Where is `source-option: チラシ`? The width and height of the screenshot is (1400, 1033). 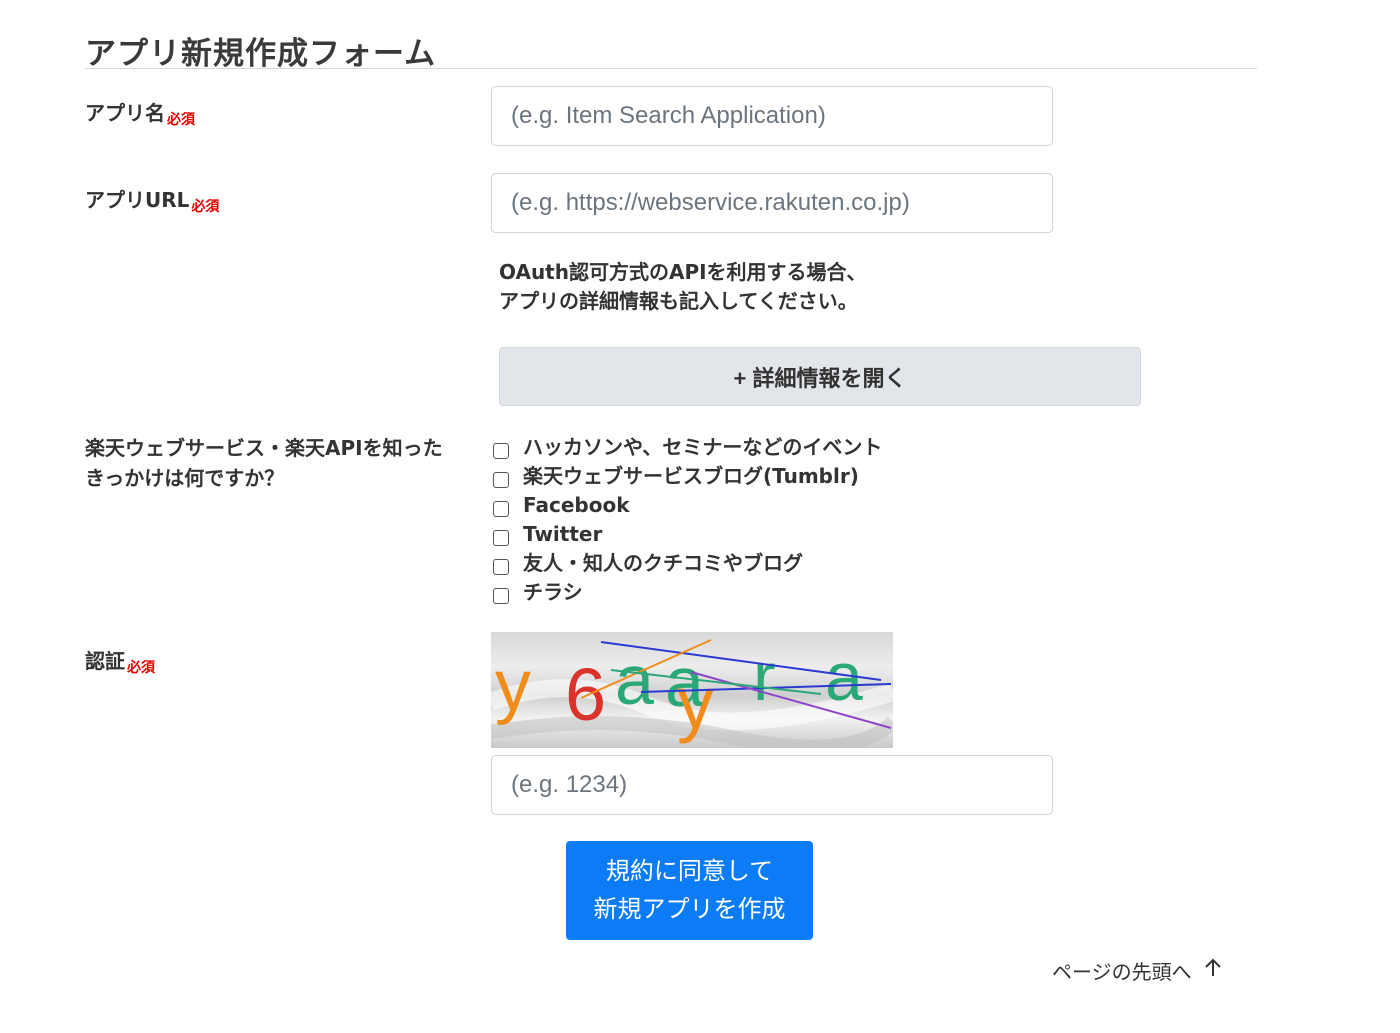 source-option: チラシ is located at coordinates (686, 592).